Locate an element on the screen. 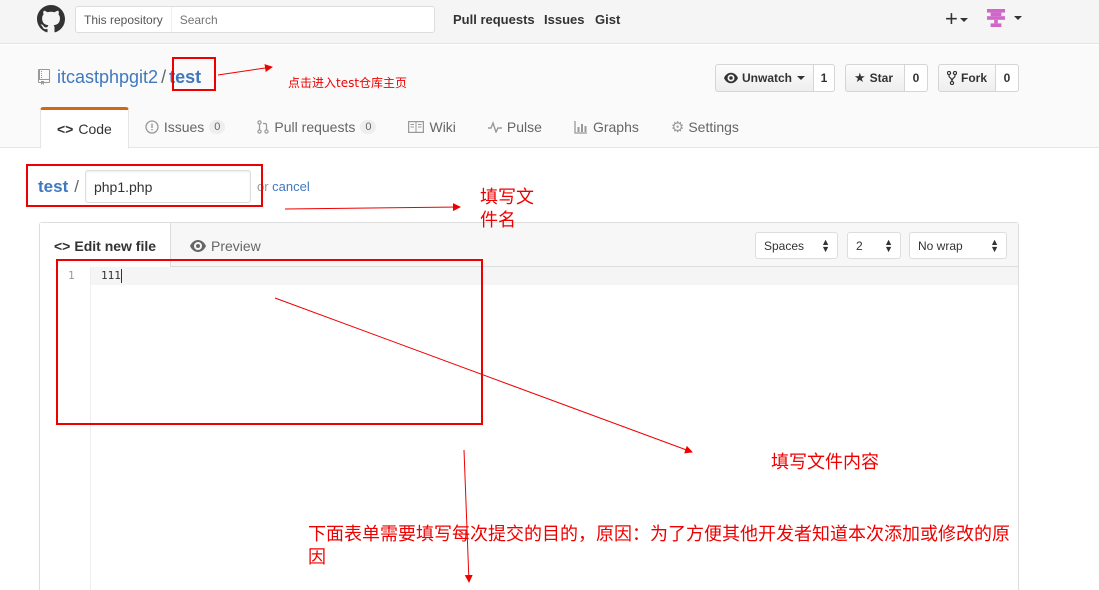  repo-icon is located at coordinates (44, 77).